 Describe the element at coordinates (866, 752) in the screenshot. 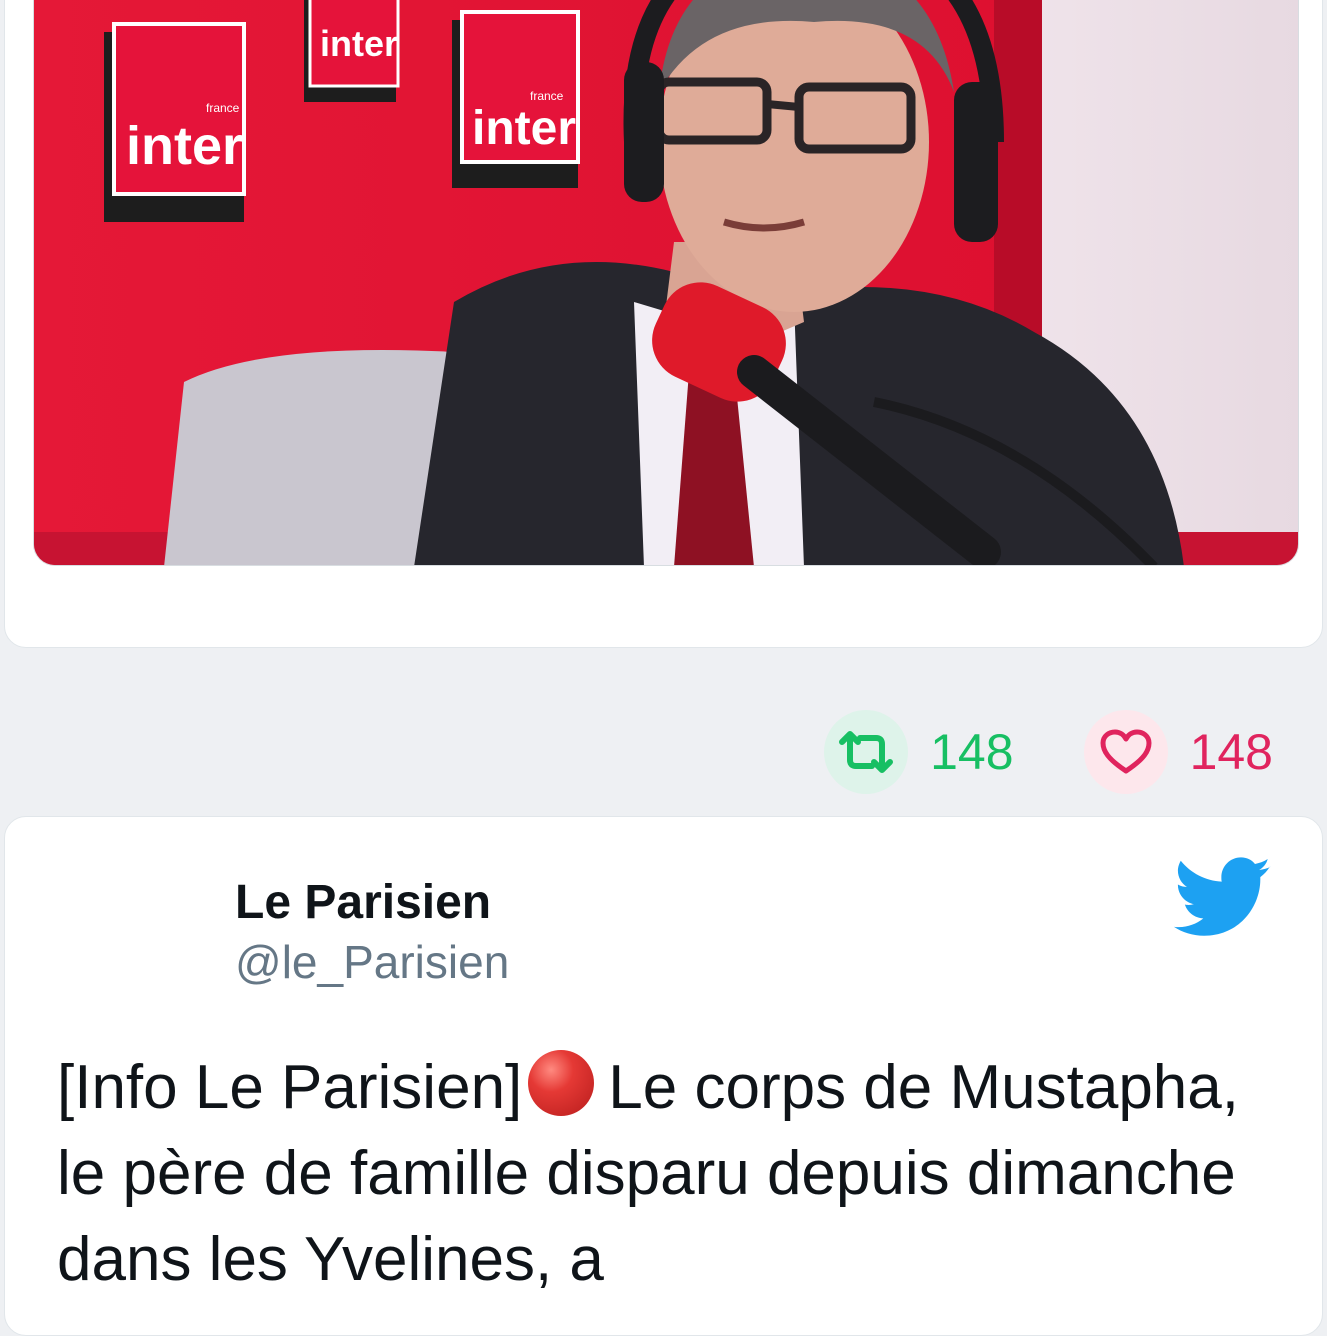

I see `retweet-icon` at that location.